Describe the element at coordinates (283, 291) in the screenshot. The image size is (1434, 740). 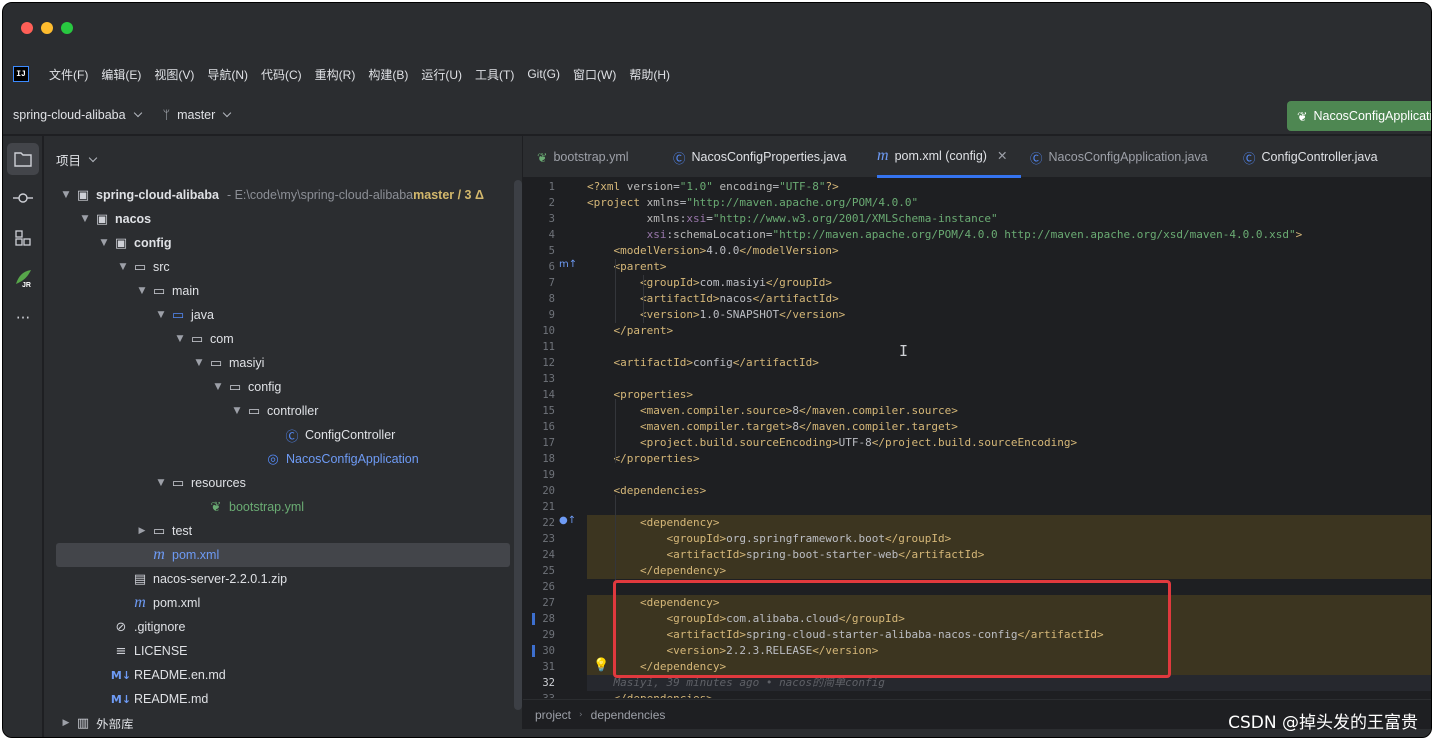
I see `tree-item: ▼ ▭ main` at that location.